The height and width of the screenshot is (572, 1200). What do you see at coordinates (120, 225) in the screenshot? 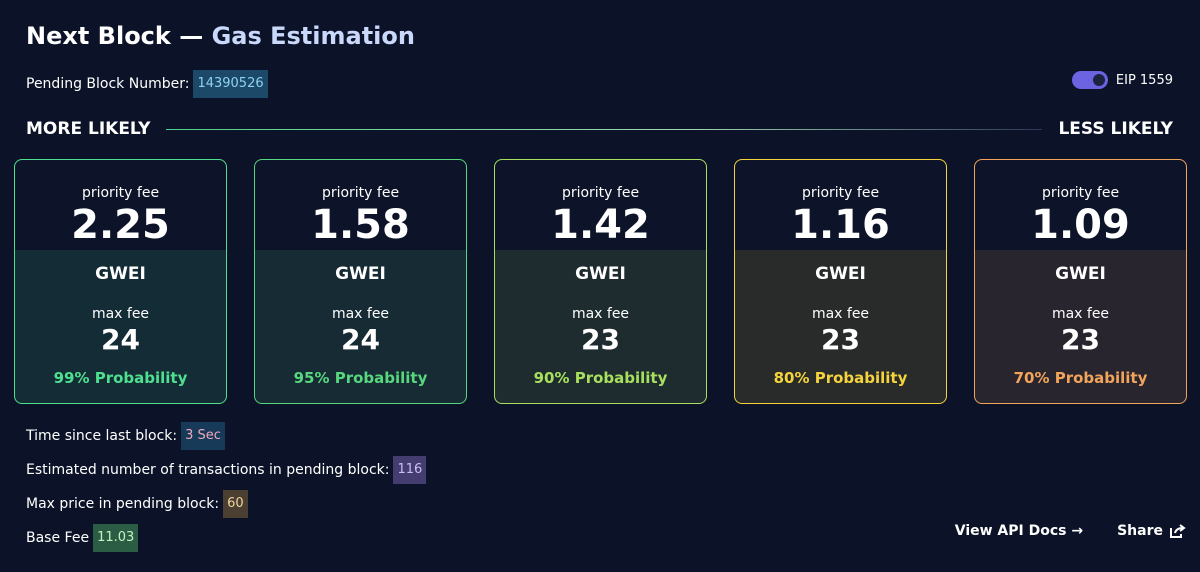
I see `priority-fee-value: 2.25` at bounding box center [120, 225].